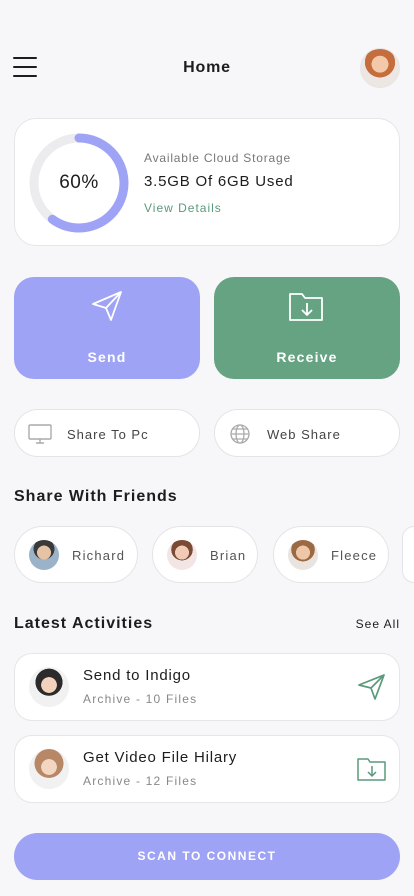 Image resolution: width=414 pixels, height=896 pixels. What do you see at coordinates (160, 757) in the screenshot?
I see `activity-title: Get Video File Hilary` at bounding box center [160, 757].